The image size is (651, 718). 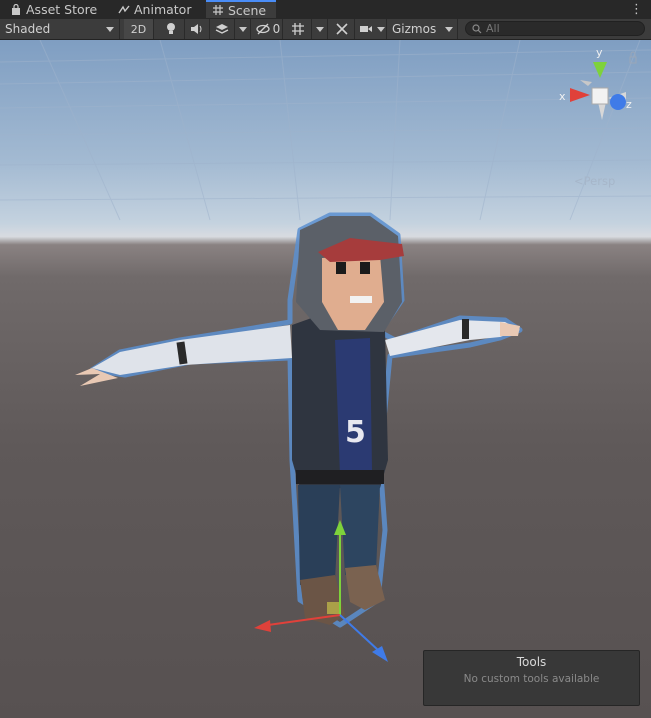 What do you see at coordinates (562, 96) in the screenshot?
I see `orientation-x-label: x` at bounding box center [562, 96].